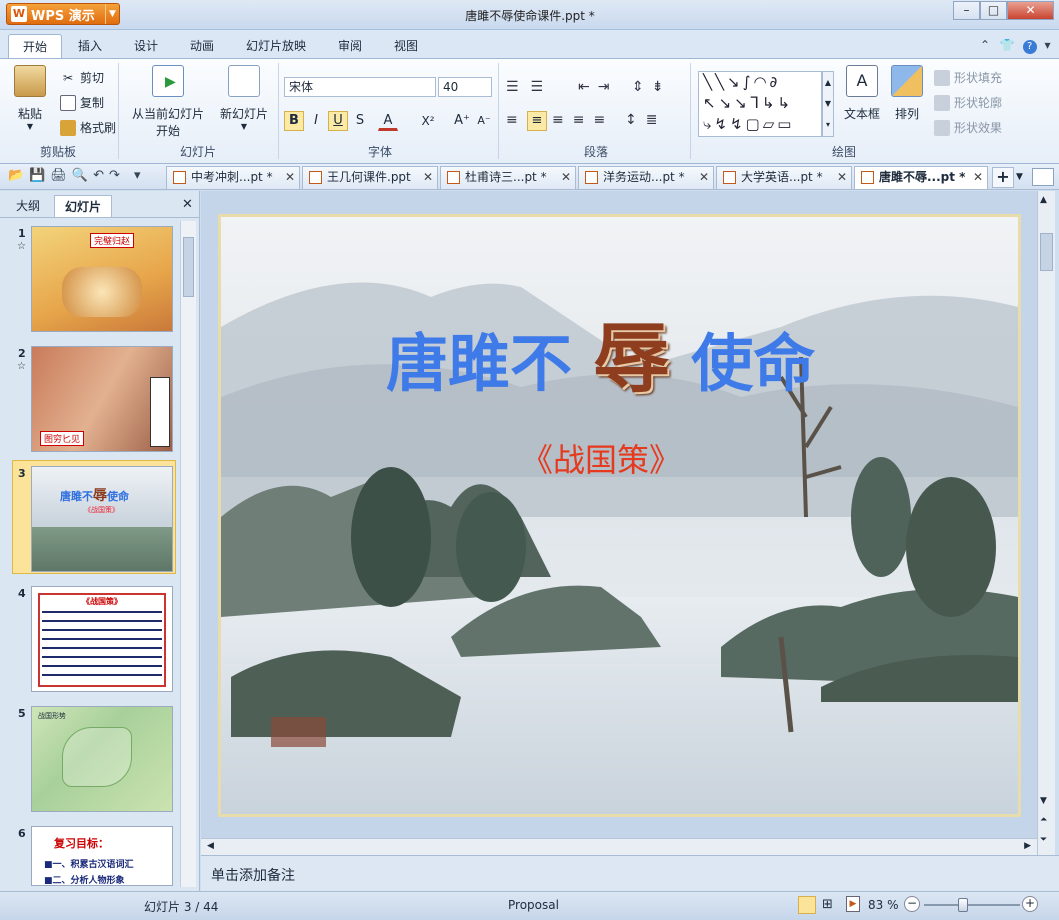  I want to click on slide-thumbnail-2: 图穷匕见, so click(102, 399).